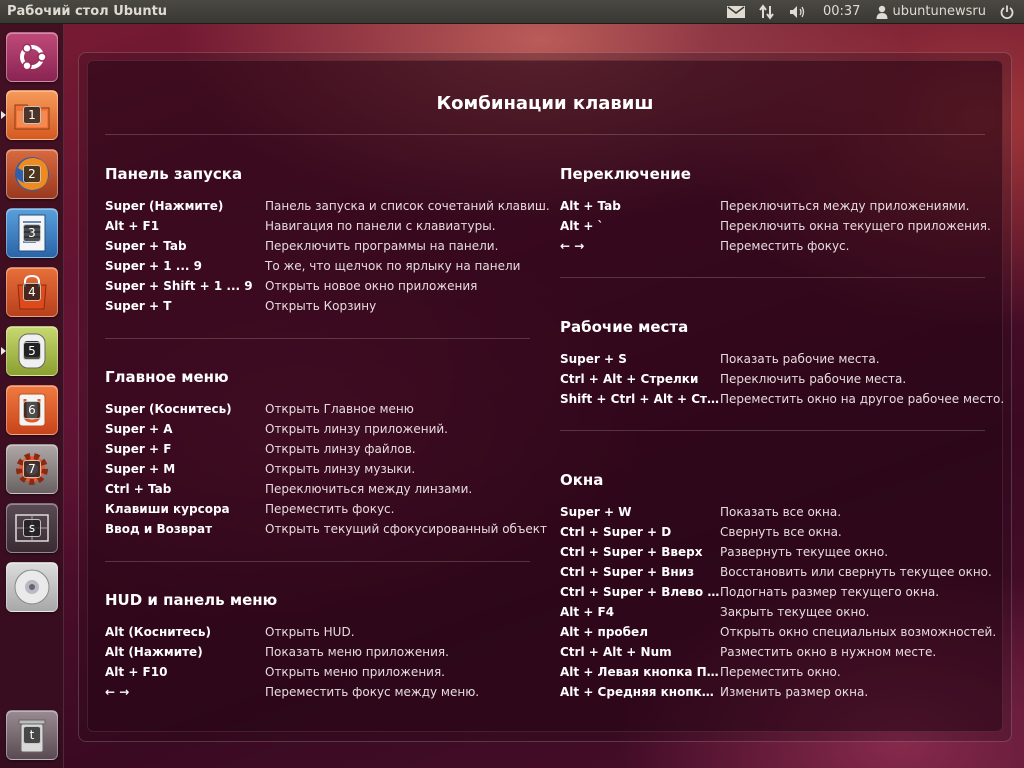 The width and height of the screenshot is (1024, 768). I want to click on launcher-number: 4, so click(32, 292).